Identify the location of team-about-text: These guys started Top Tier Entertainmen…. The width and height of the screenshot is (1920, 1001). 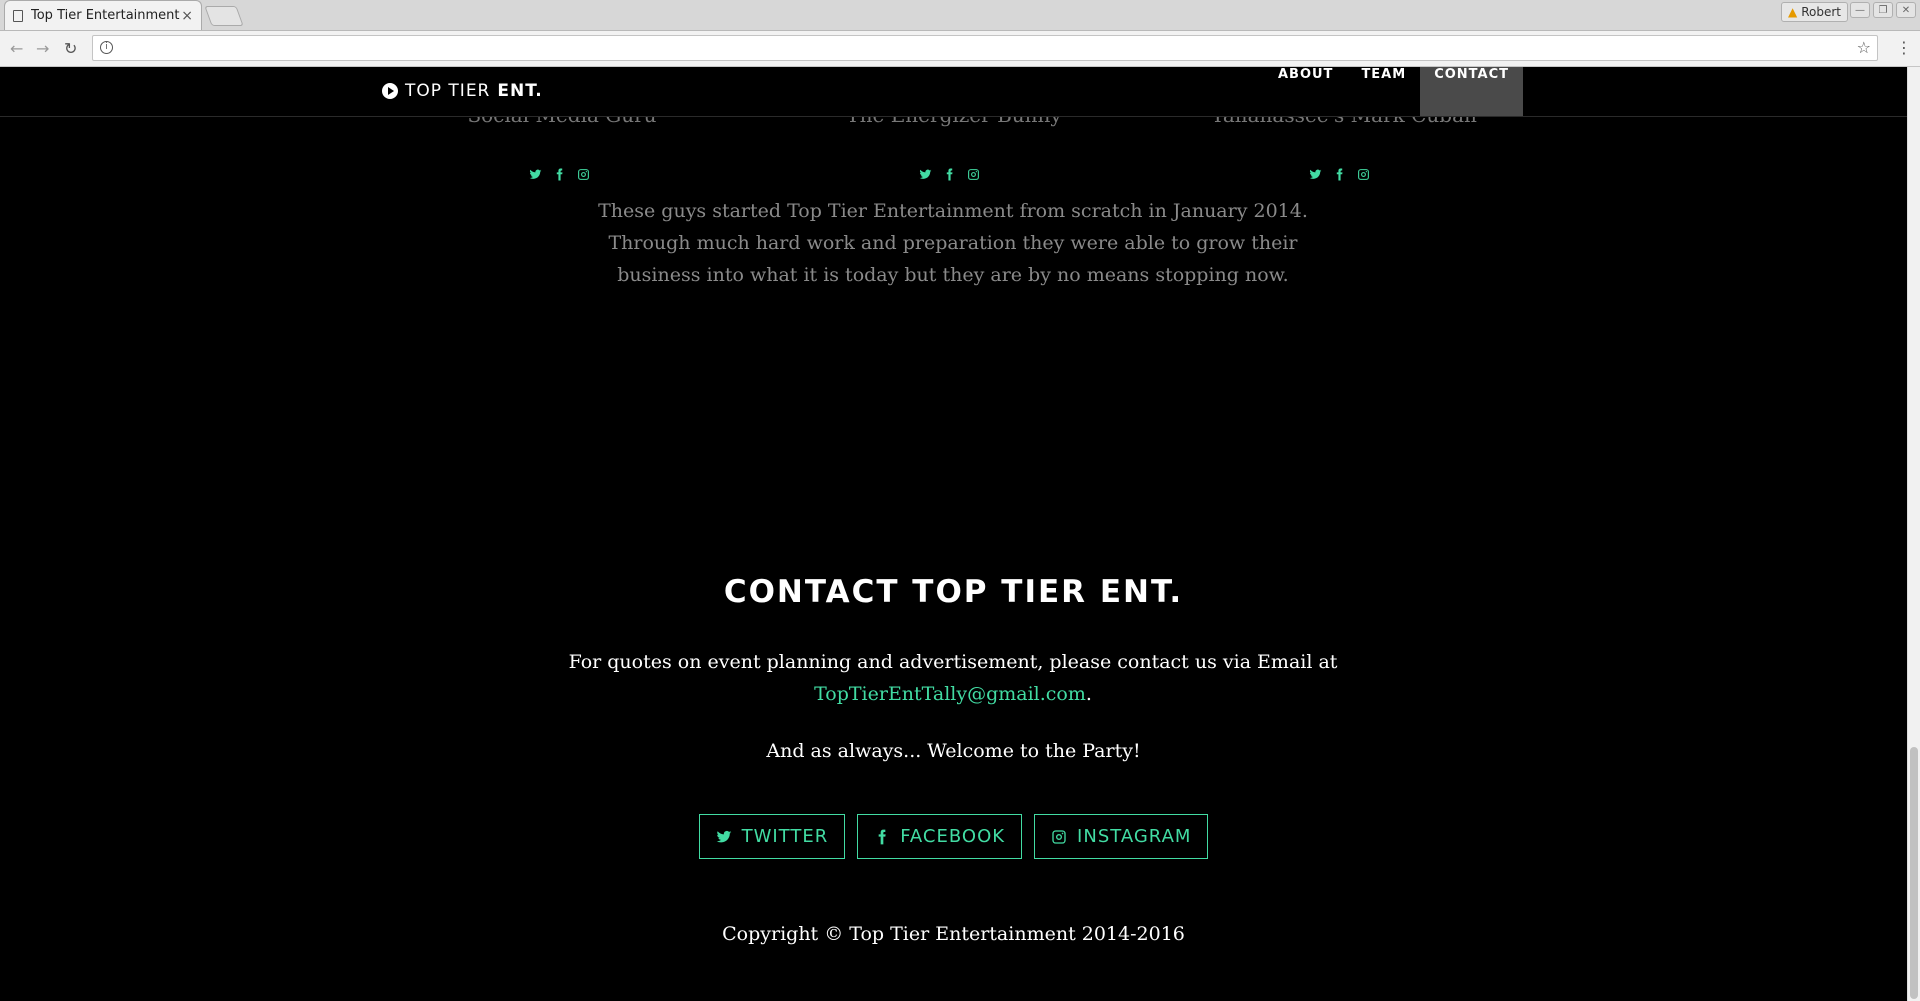
(953, 243).